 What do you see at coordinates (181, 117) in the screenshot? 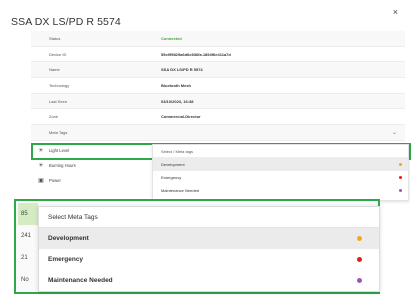
I see `detail-value: Commercial-Director` at bounding box center [181, 117].